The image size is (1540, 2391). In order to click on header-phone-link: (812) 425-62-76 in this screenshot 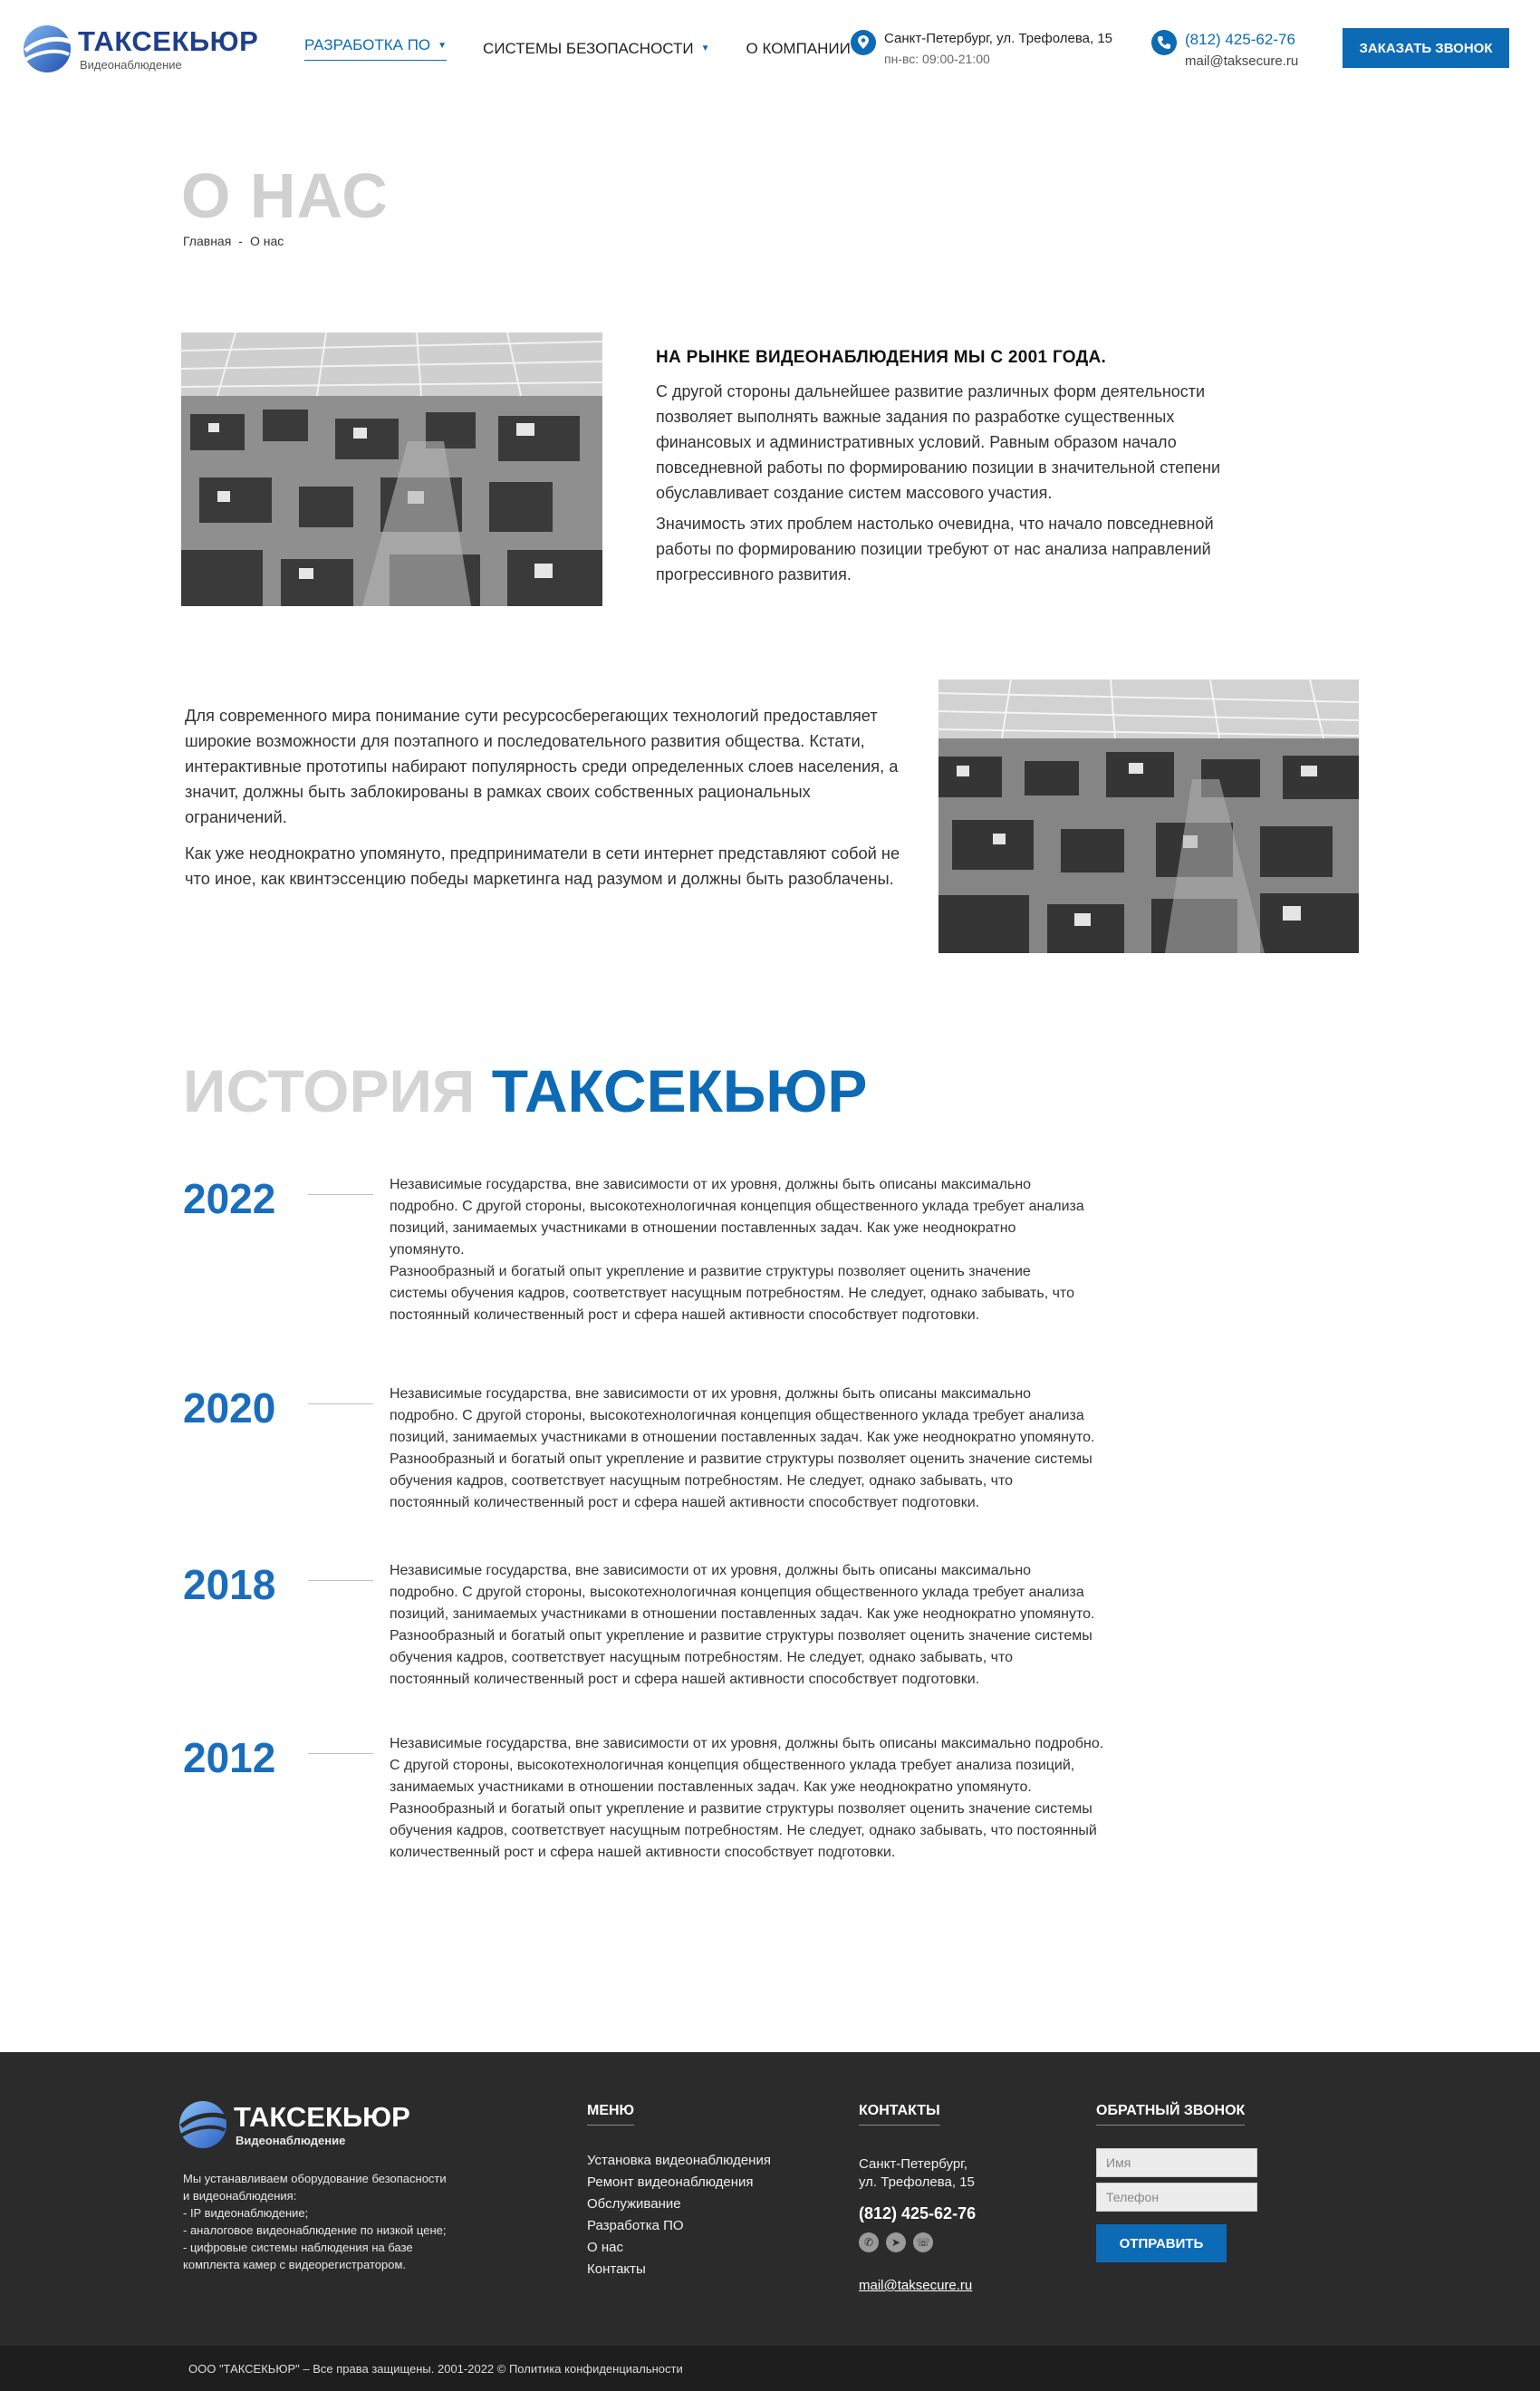, I will do `click(1241, 40)`.